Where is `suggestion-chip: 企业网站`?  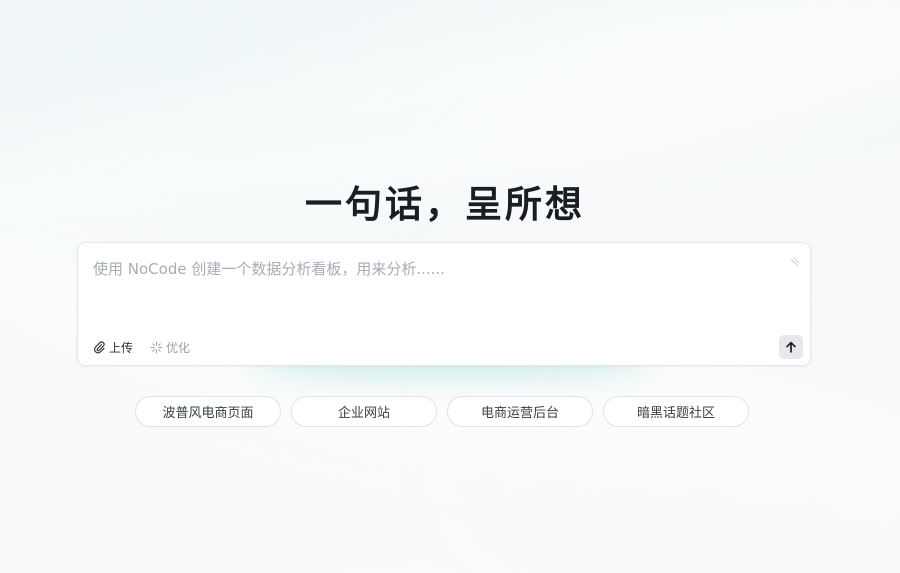
suggestion-chip: 企业网站 is located at coordinates (364, 411).